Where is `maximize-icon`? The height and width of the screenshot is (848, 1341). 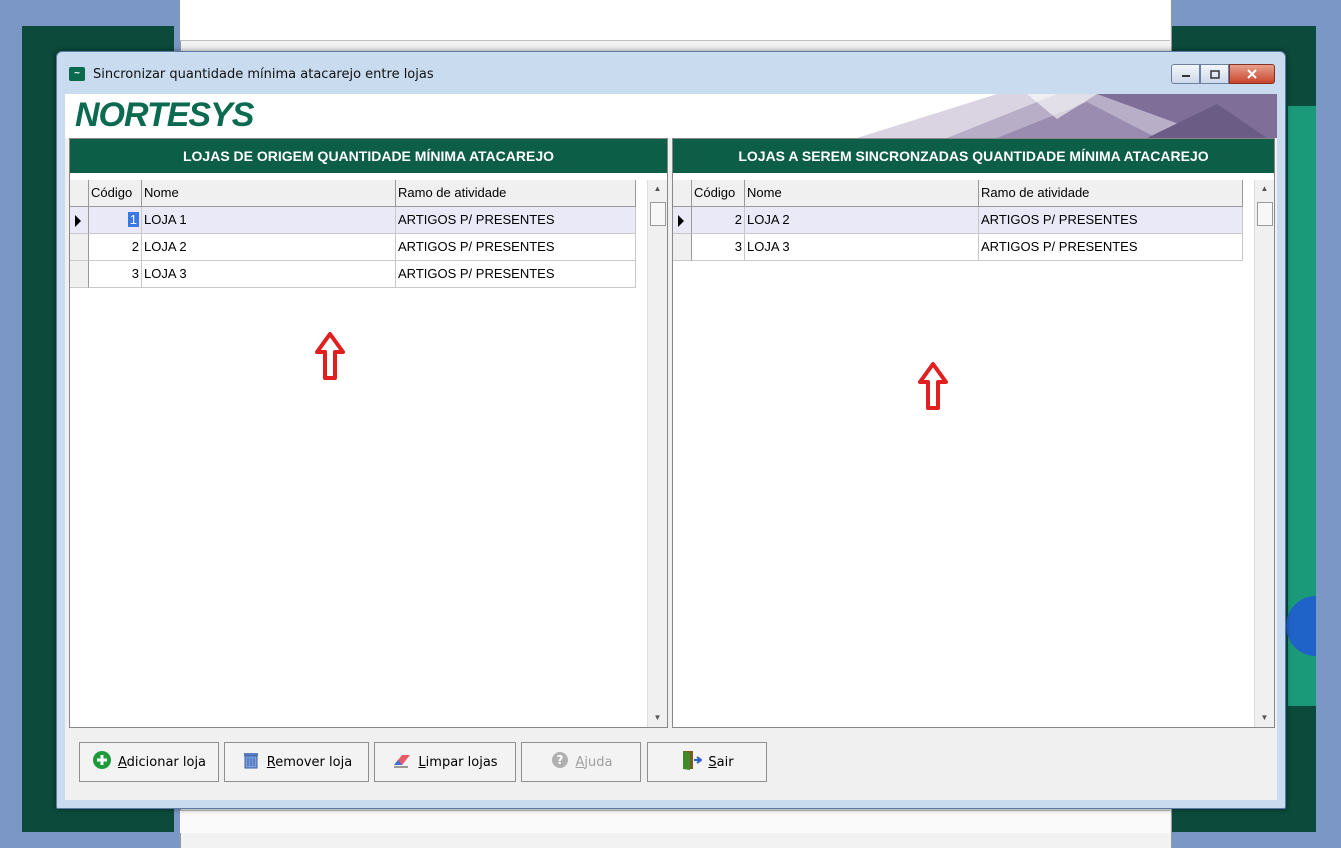 maximize-icon is located at coordinates (1214, 74).